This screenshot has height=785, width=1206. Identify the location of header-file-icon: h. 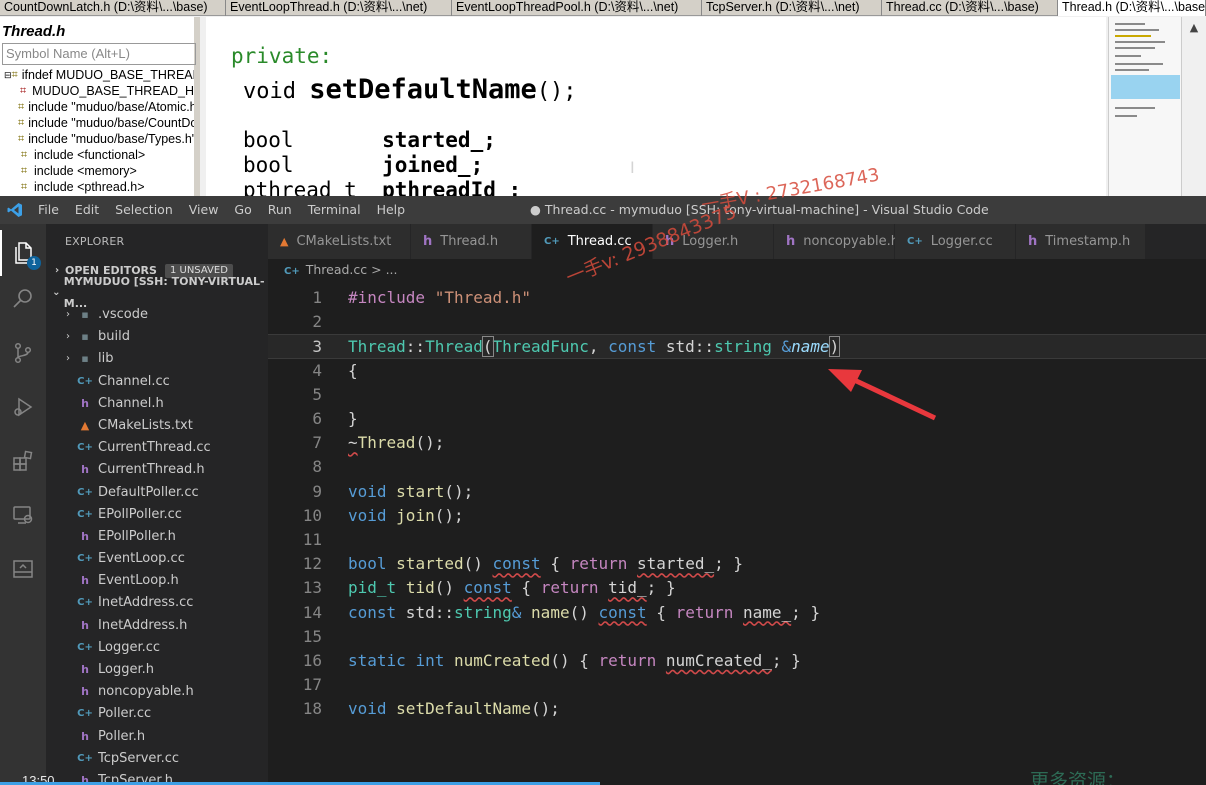
(85, 470).